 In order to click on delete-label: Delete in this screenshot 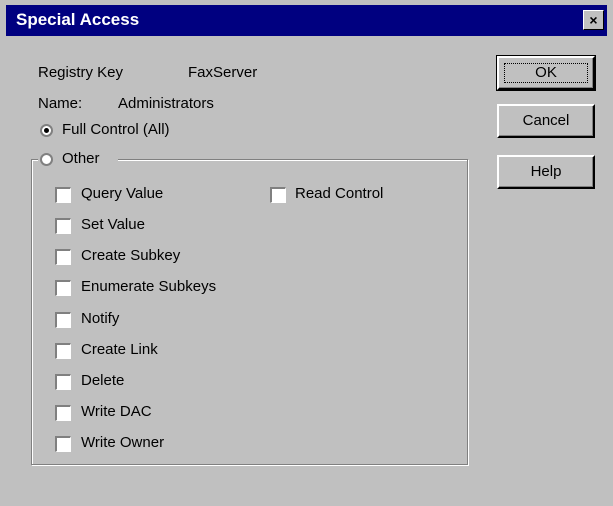, I will do `click(103, 380)`.